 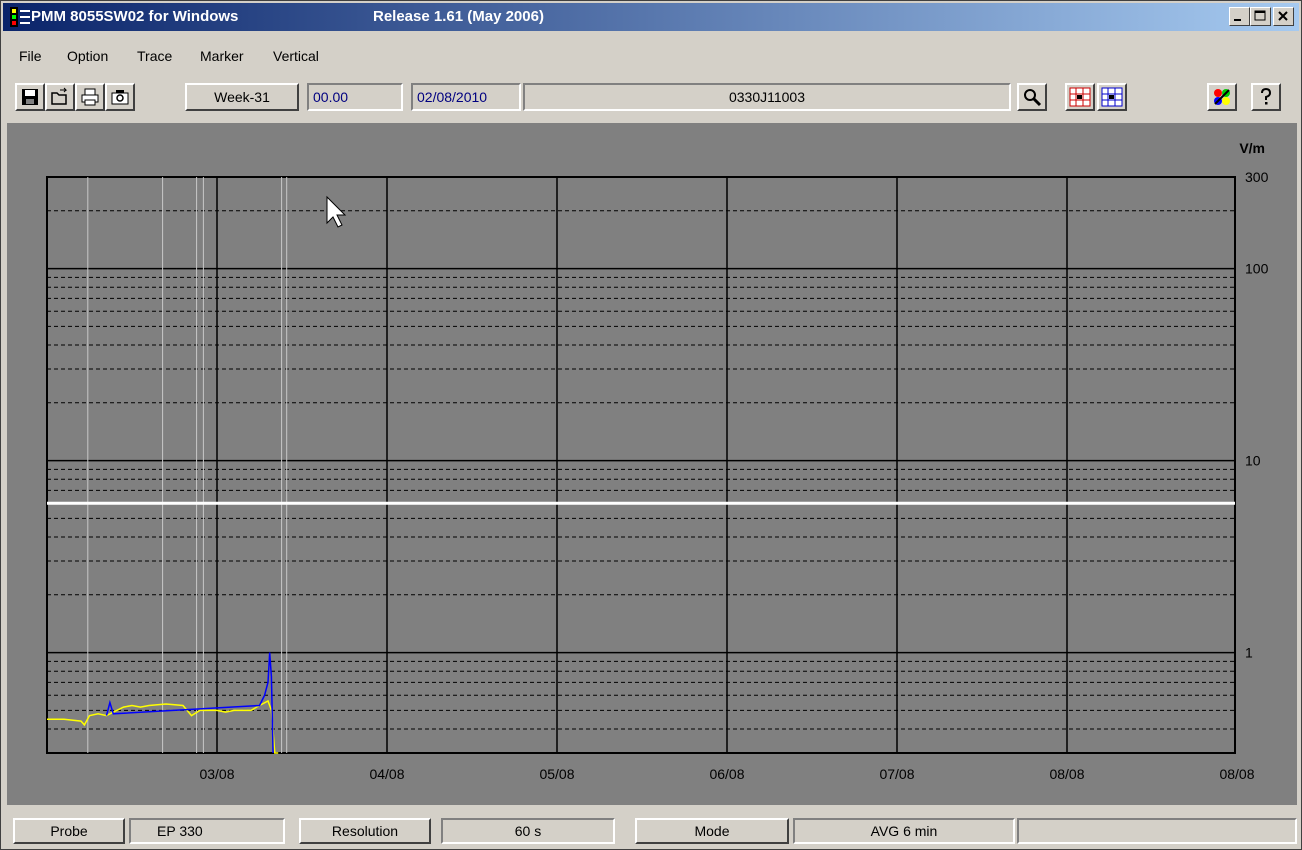 I want to click on mode-value: AVG 6 min, so click(x=904, y=831).